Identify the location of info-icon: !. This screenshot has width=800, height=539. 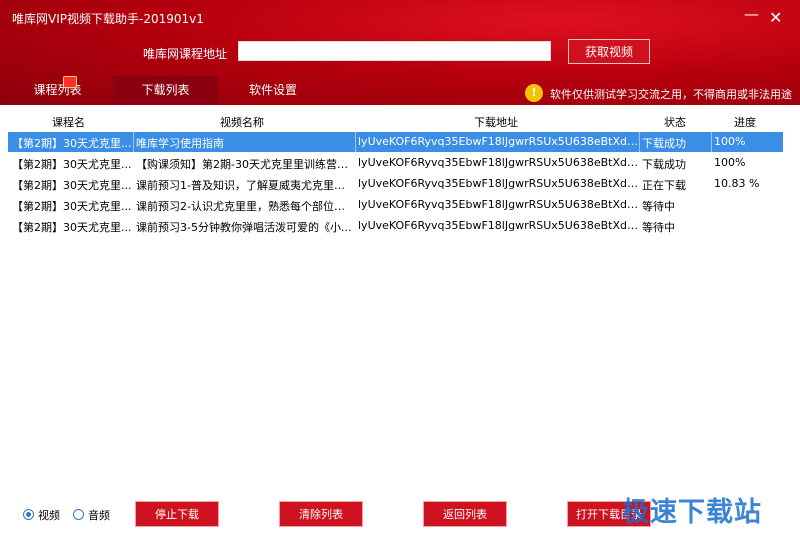
(534, 93).